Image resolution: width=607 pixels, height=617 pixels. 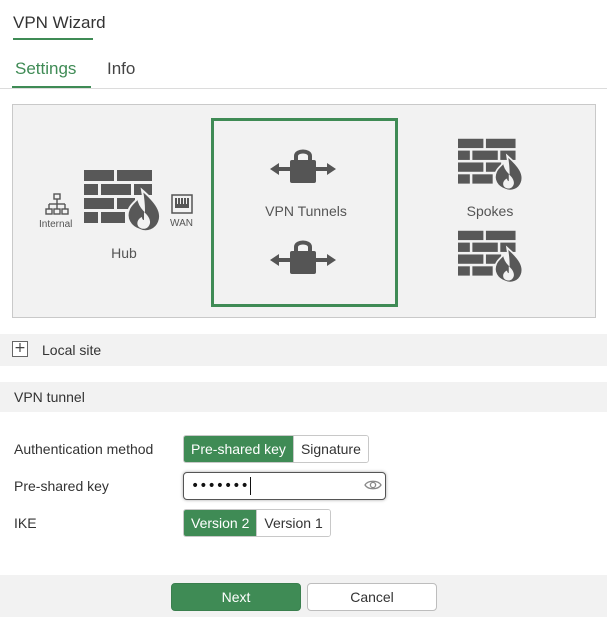 I want to click on next-button: Next, so click(x=236, y=597).